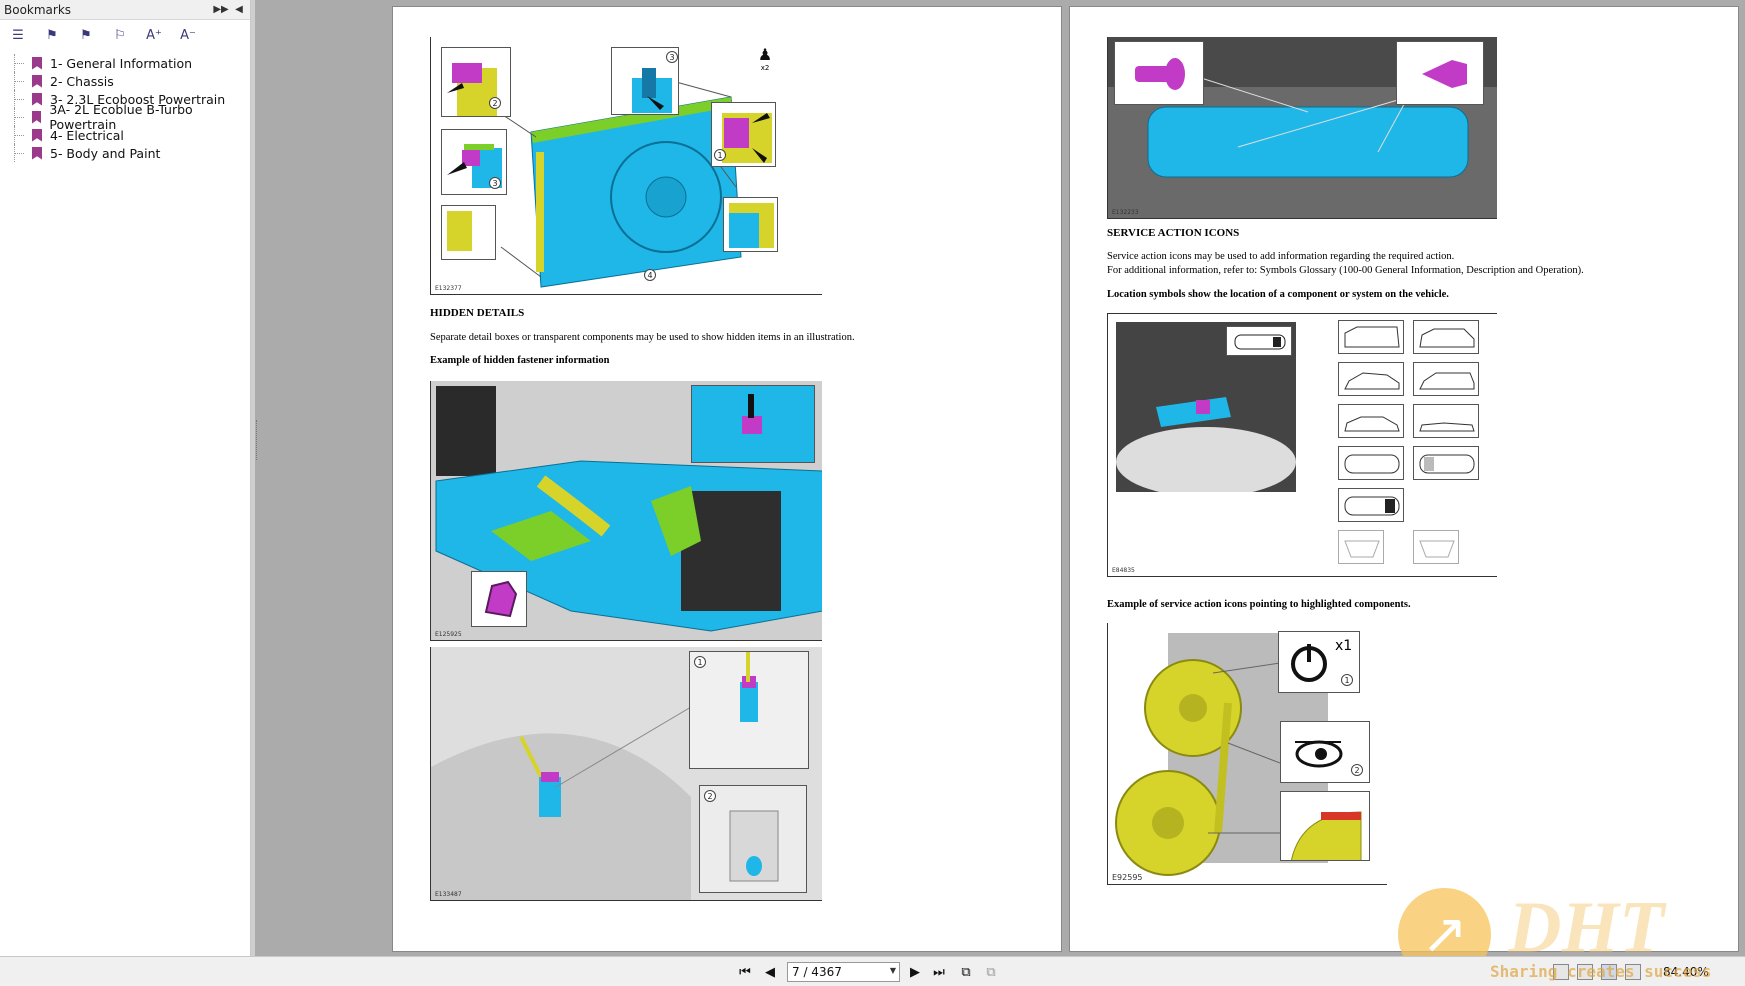 Image resolution: width=1745 pixels, height=986 pixels. Describe the element at coordinates (1173, 233) in the screenshot. I see `service-action-heading: SERVICE ACTION ICONS` at that location.